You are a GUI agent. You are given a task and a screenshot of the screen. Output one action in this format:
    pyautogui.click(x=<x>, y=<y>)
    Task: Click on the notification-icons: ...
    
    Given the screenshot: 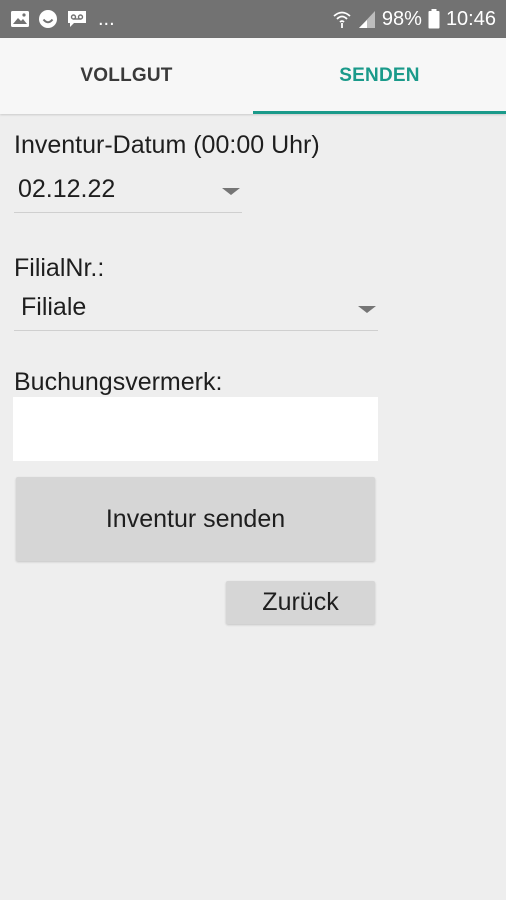 What is the action you would take?
    pyautogui.click(x=62, y=19)
    